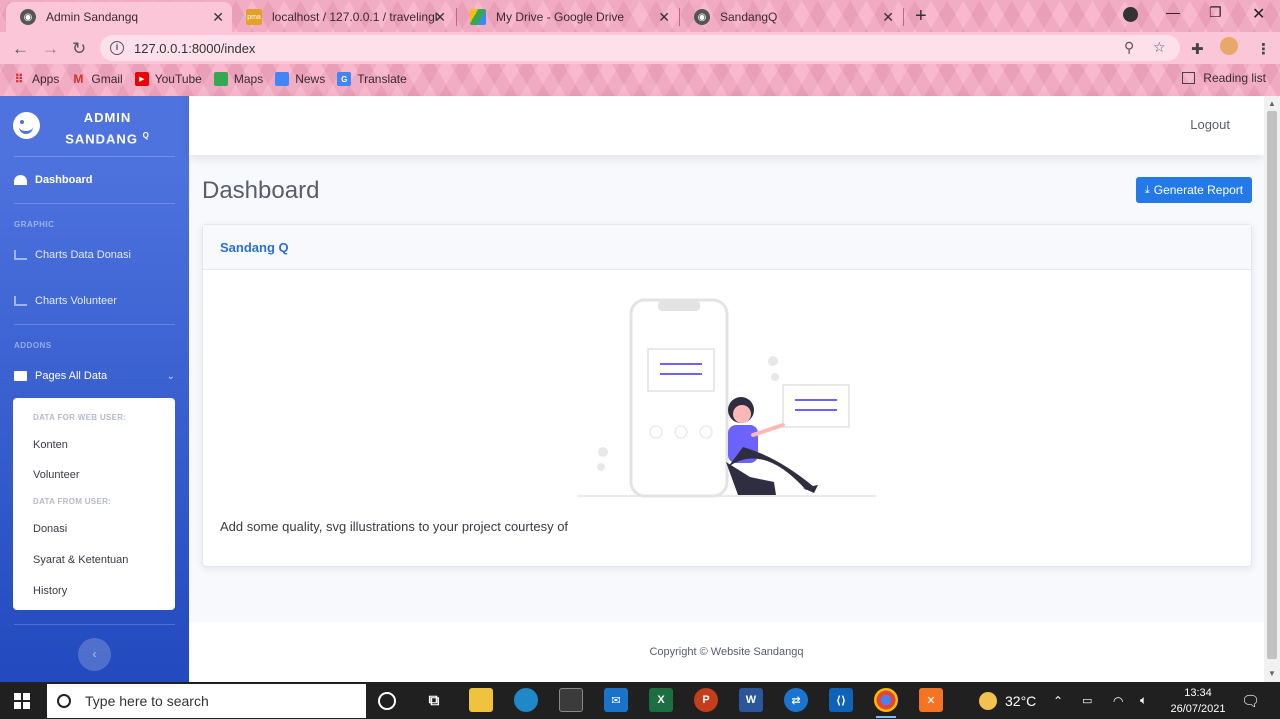 The height and width of the screenshot is (719, 1280). What do you see at coordinates (372, 79) in the screenshot?
I see `bookmark-translate: G Translate` at bounding box center [372, 79].